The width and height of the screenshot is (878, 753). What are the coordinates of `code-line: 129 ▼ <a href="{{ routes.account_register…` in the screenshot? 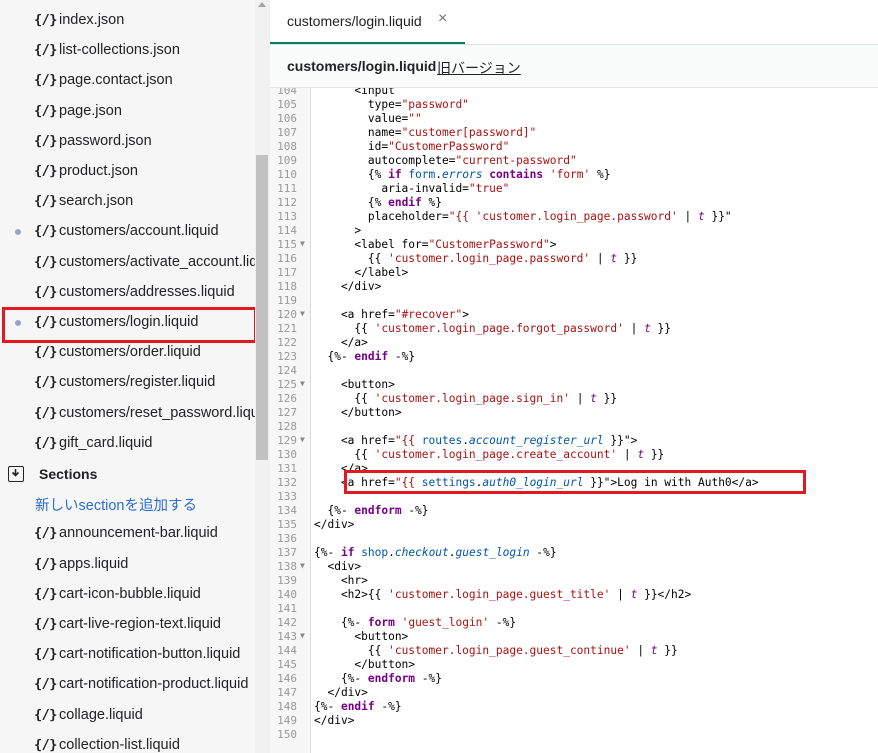 It's located at (574, 441).